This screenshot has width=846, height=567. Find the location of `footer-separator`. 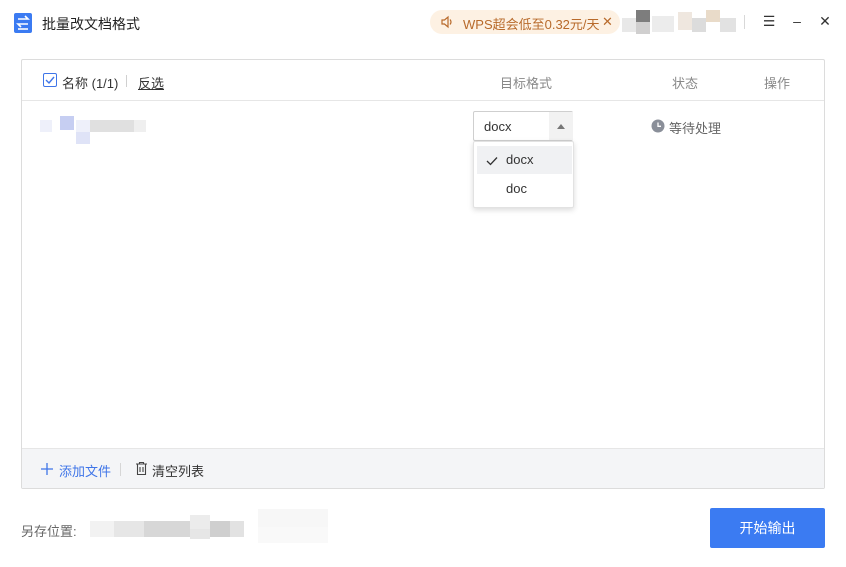

footer-separator is located at coordinates (120, 469).